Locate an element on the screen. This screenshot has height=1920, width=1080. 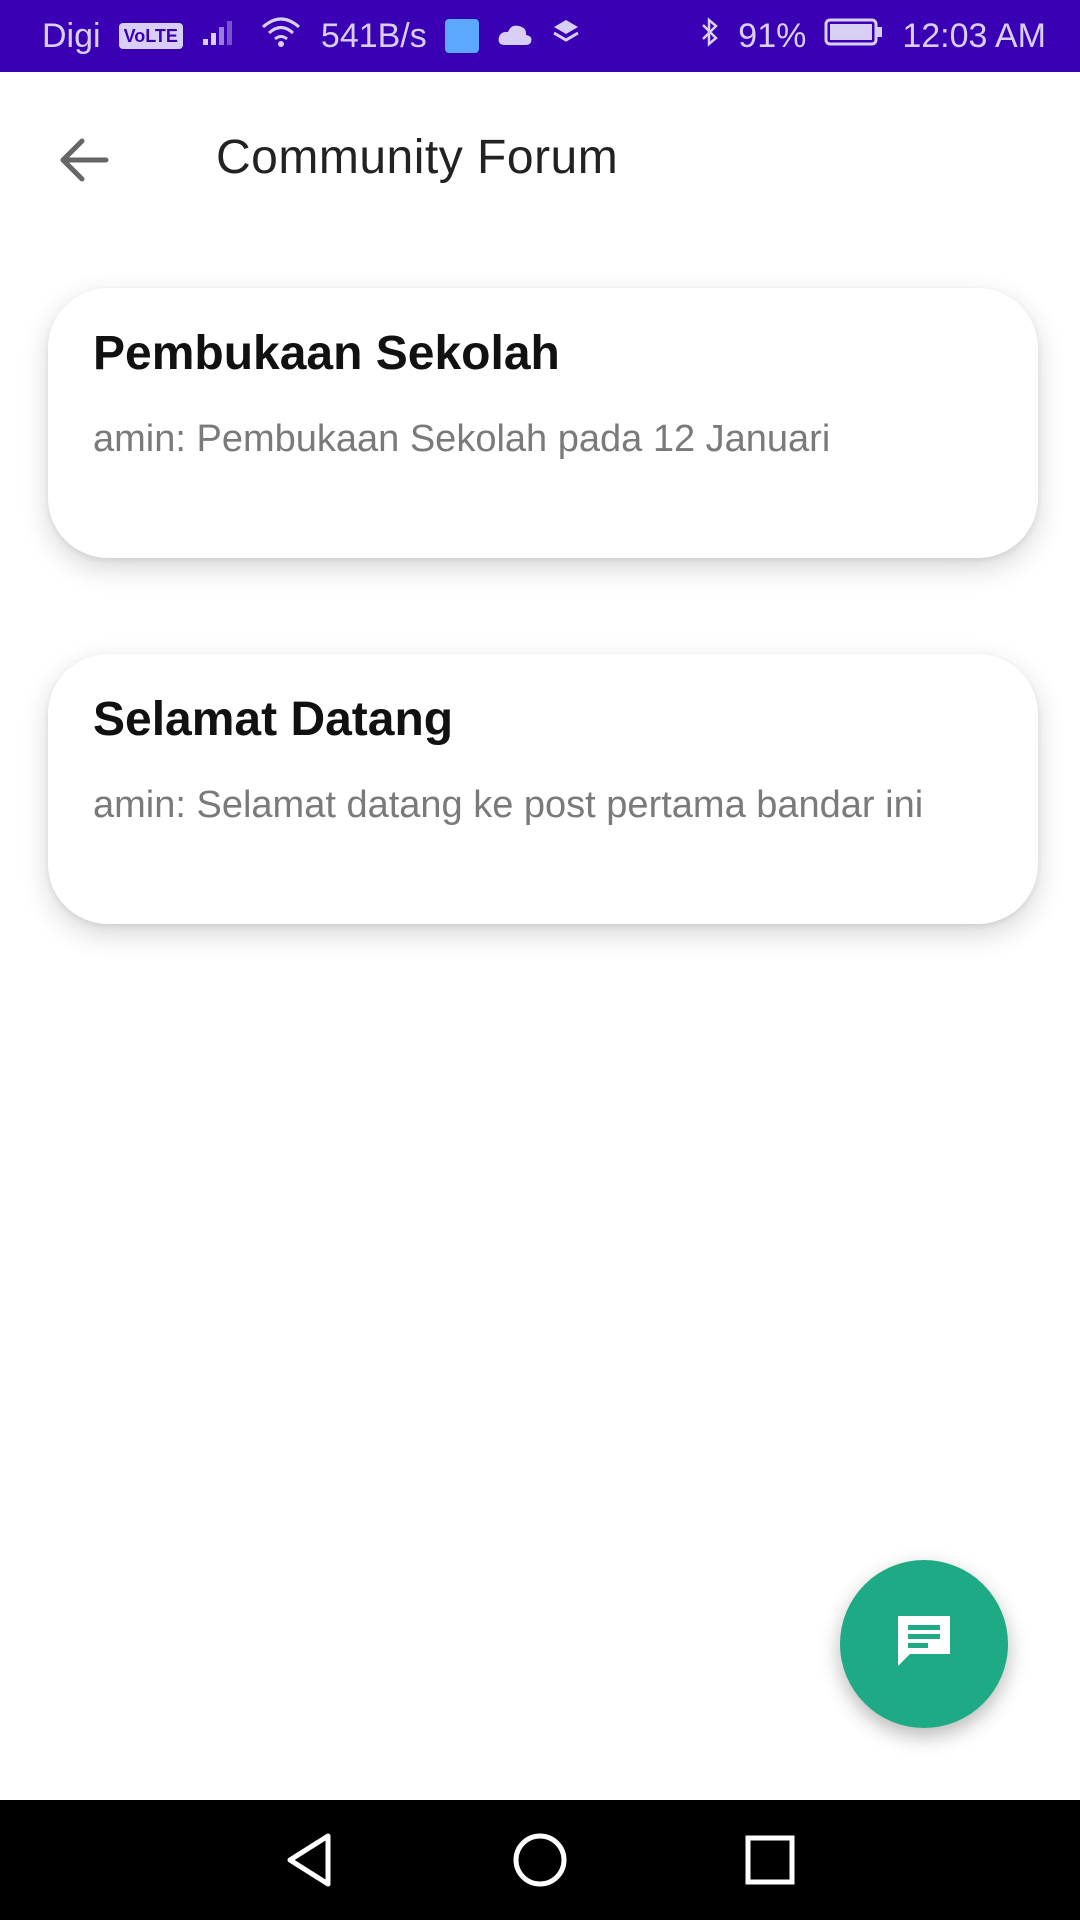
nav-back-button is located at coordinates (310, 1860).